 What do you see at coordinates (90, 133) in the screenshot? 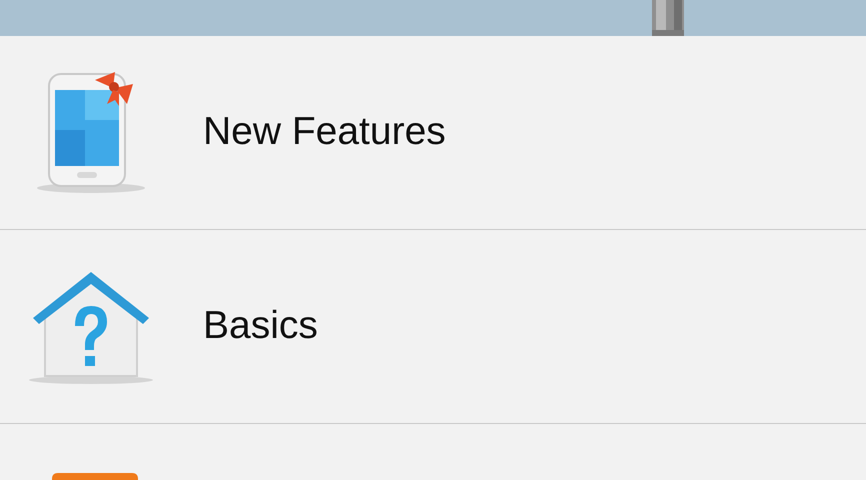
I see `phone-gift-icon` at bounding box center [90, 133].